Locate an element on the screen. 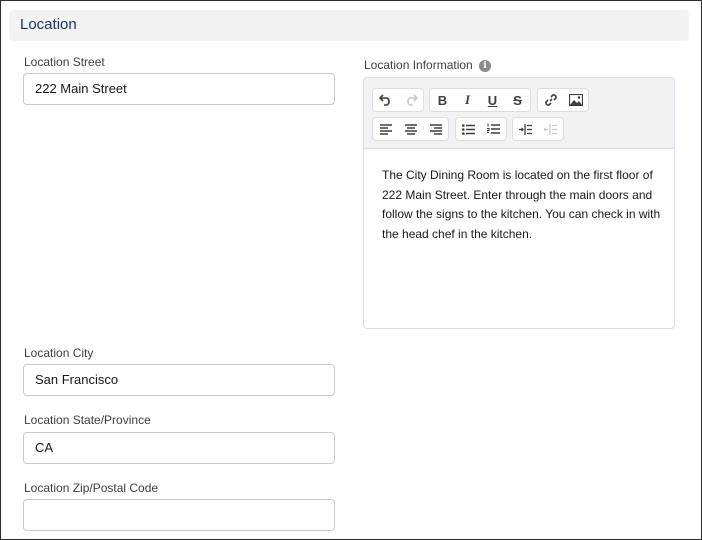 The height and width of the screenshot is (540, 702). state-label: Location State/Province is located at coordinates (87, 420).